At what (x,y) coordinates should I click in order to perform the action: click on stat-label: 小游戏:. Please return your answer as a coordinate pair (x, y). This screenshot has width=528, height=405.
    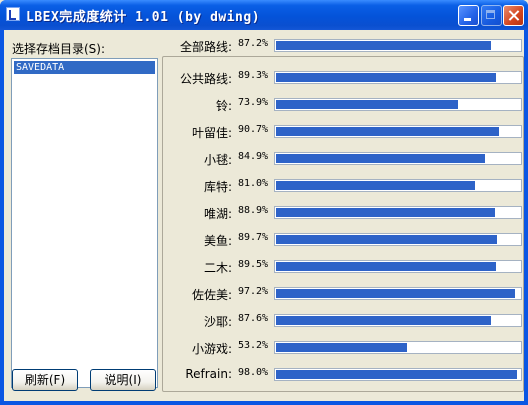
    Looking at the image, I should click on (211, 349).